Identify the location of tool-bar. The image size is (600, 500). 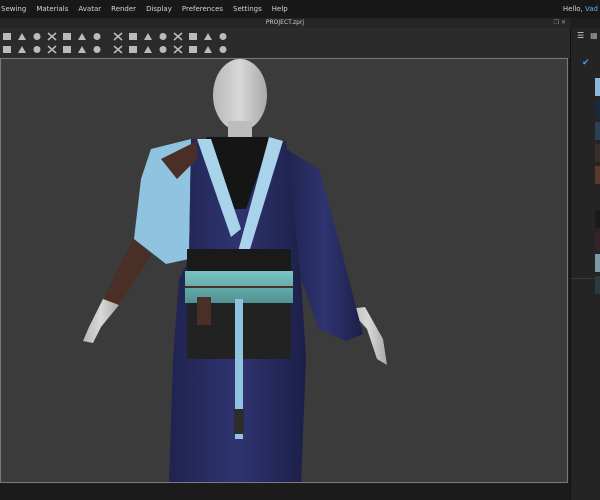
(285, 43).